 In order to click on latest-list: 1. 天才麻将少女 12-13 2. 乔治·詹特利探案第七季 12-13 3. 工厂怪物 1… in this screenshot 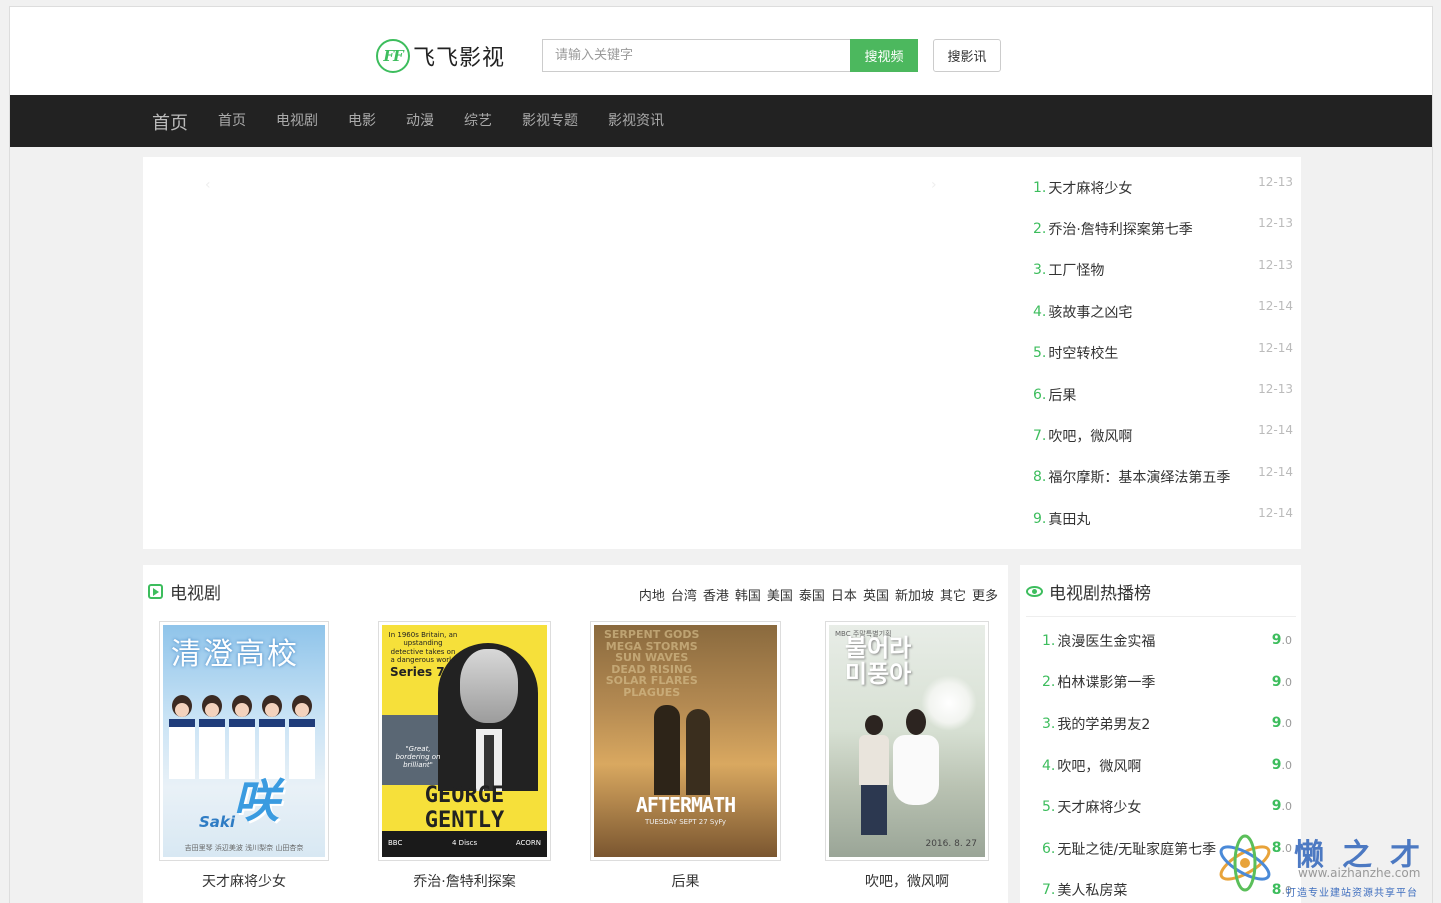, I will do `click(1163, 353)`.